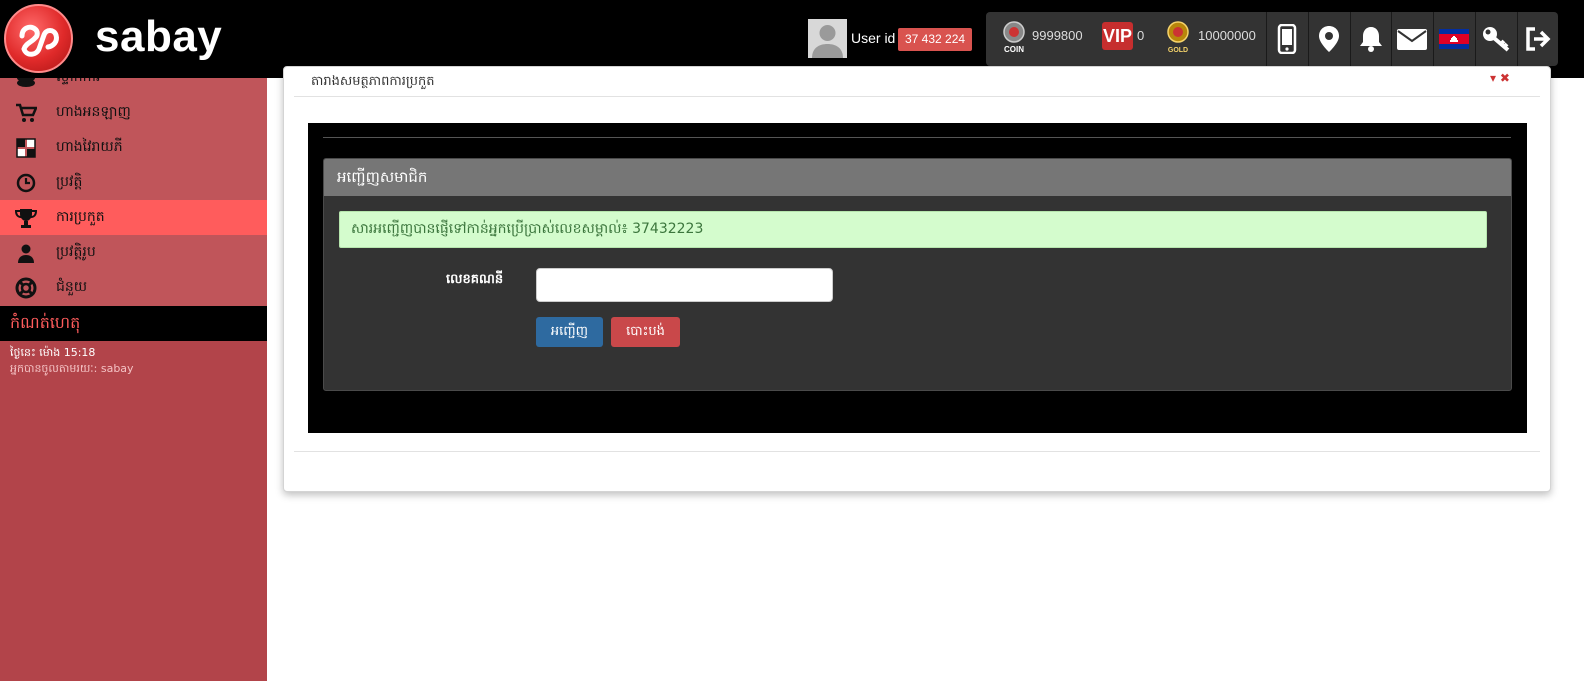 This screenshot has width=1584, height=681. What do you see at coordinates (133, 217) in the screenshot?
I see `sidebar-item-tournament: ការប្រកួត` at bounding box center [133, 217].